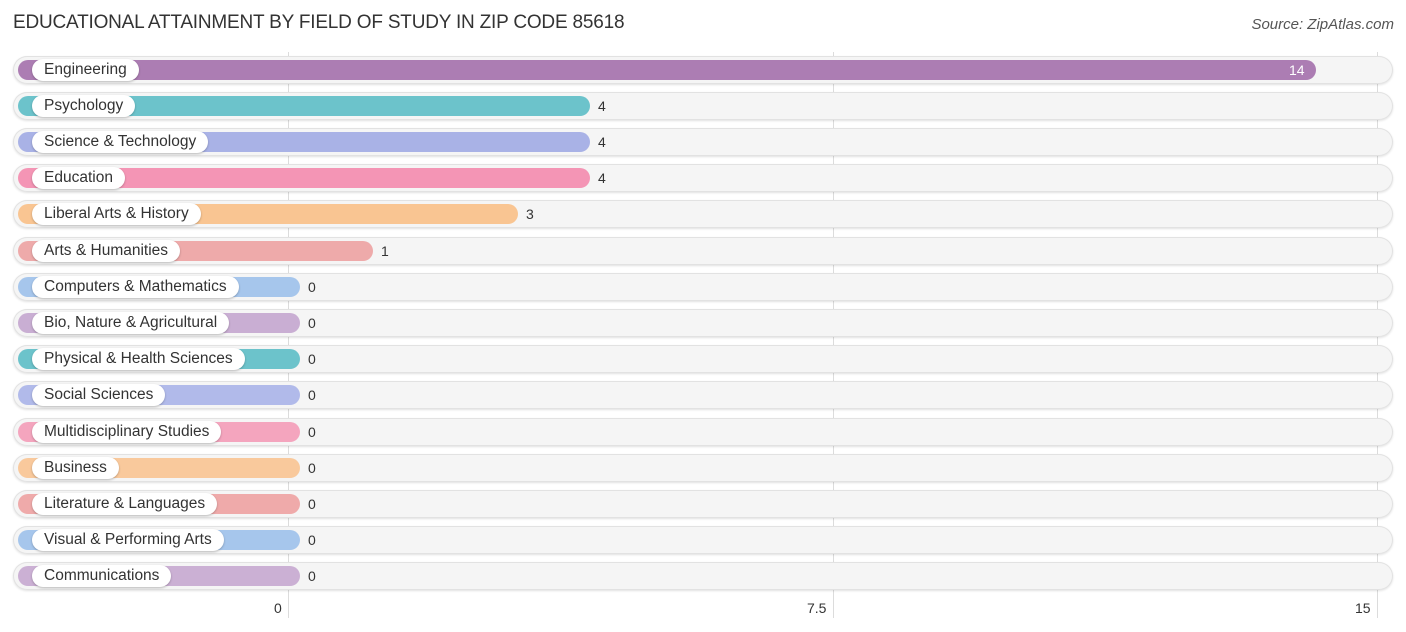 This screenshot has height=632, width=1406. What do you see at coordinates (817, 608) in the screenshot?
I see `x-tick-label: 7.5` at bounding box center [817, 608].